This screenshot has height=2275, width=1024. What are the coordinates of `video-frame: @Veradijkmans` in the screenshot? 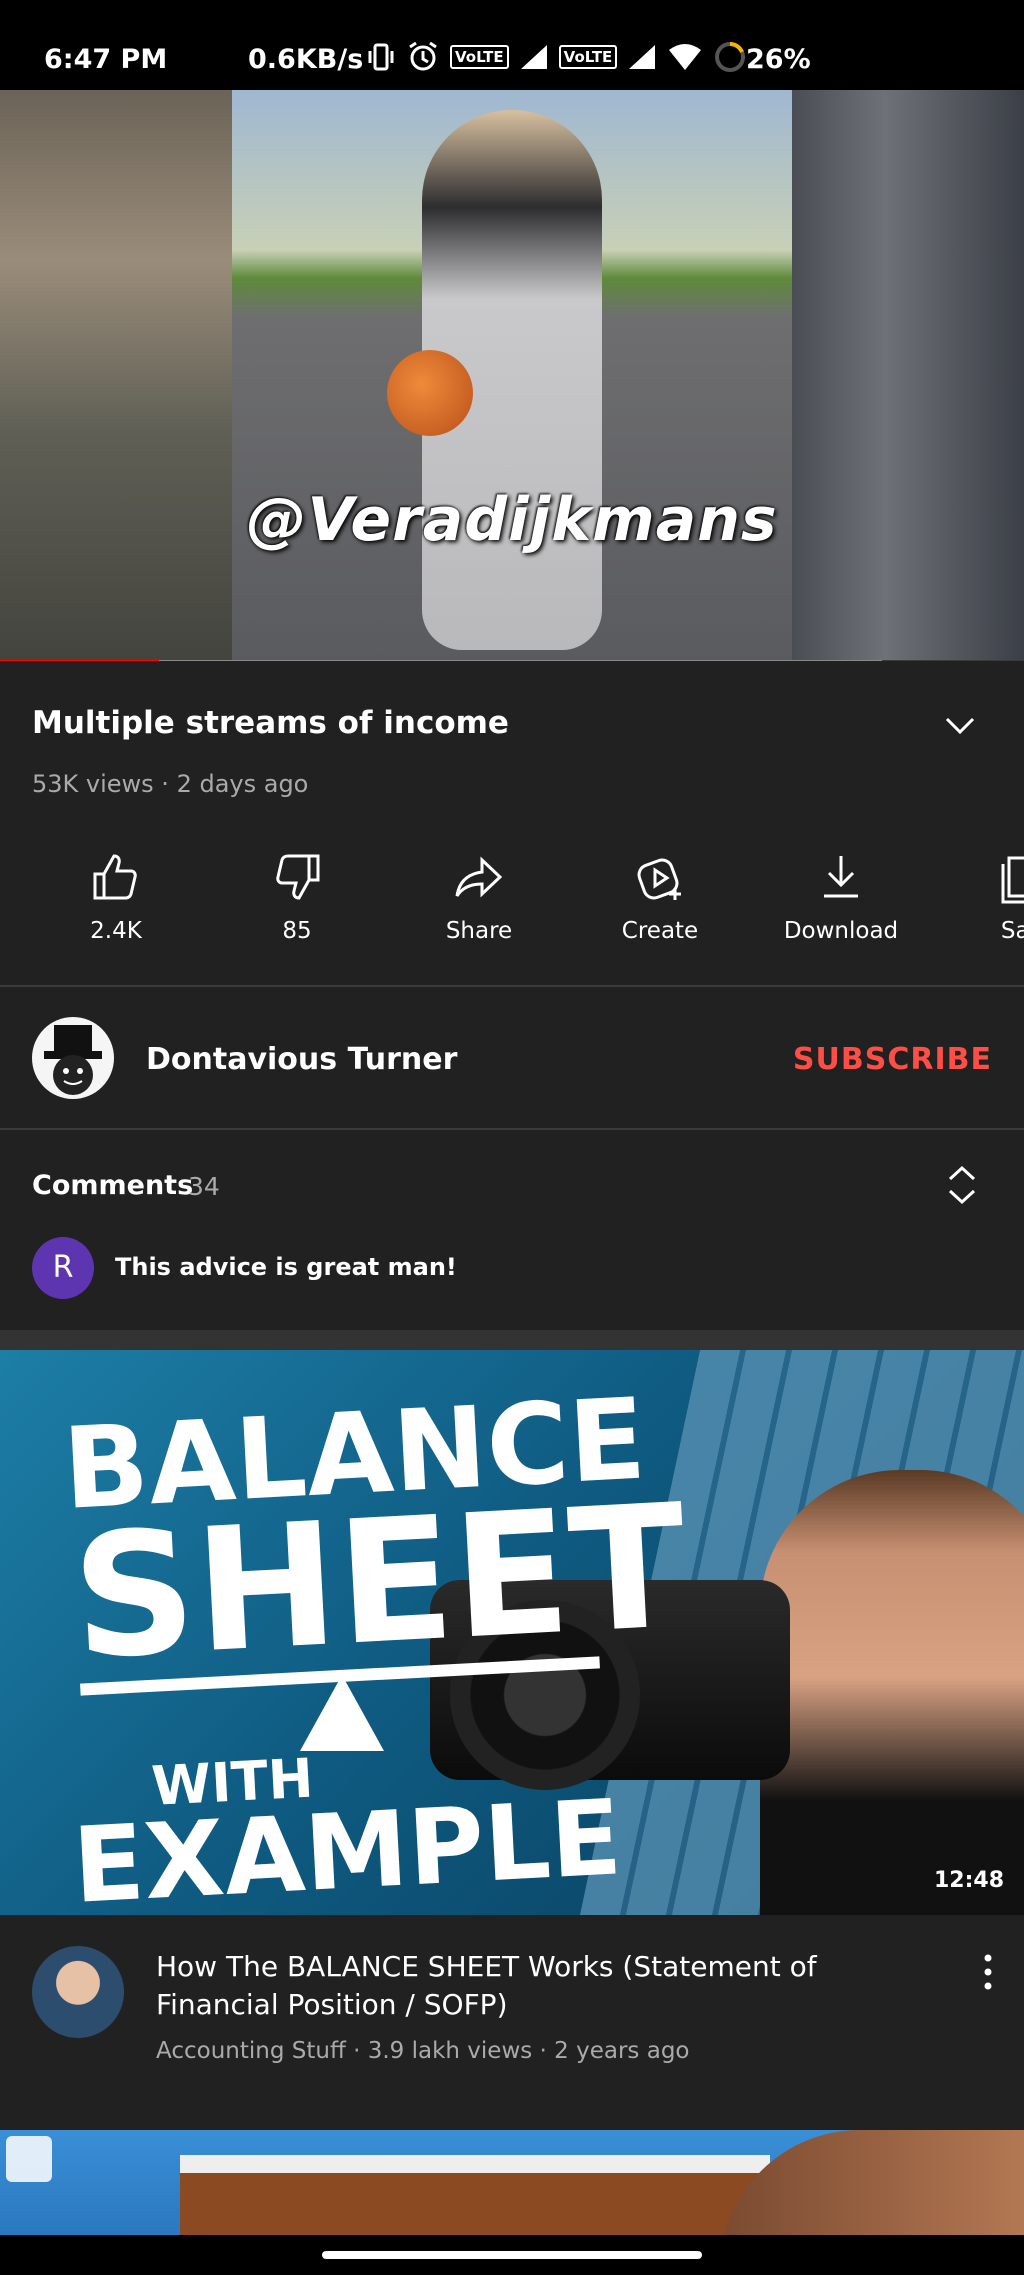 It's located at (512, 375).